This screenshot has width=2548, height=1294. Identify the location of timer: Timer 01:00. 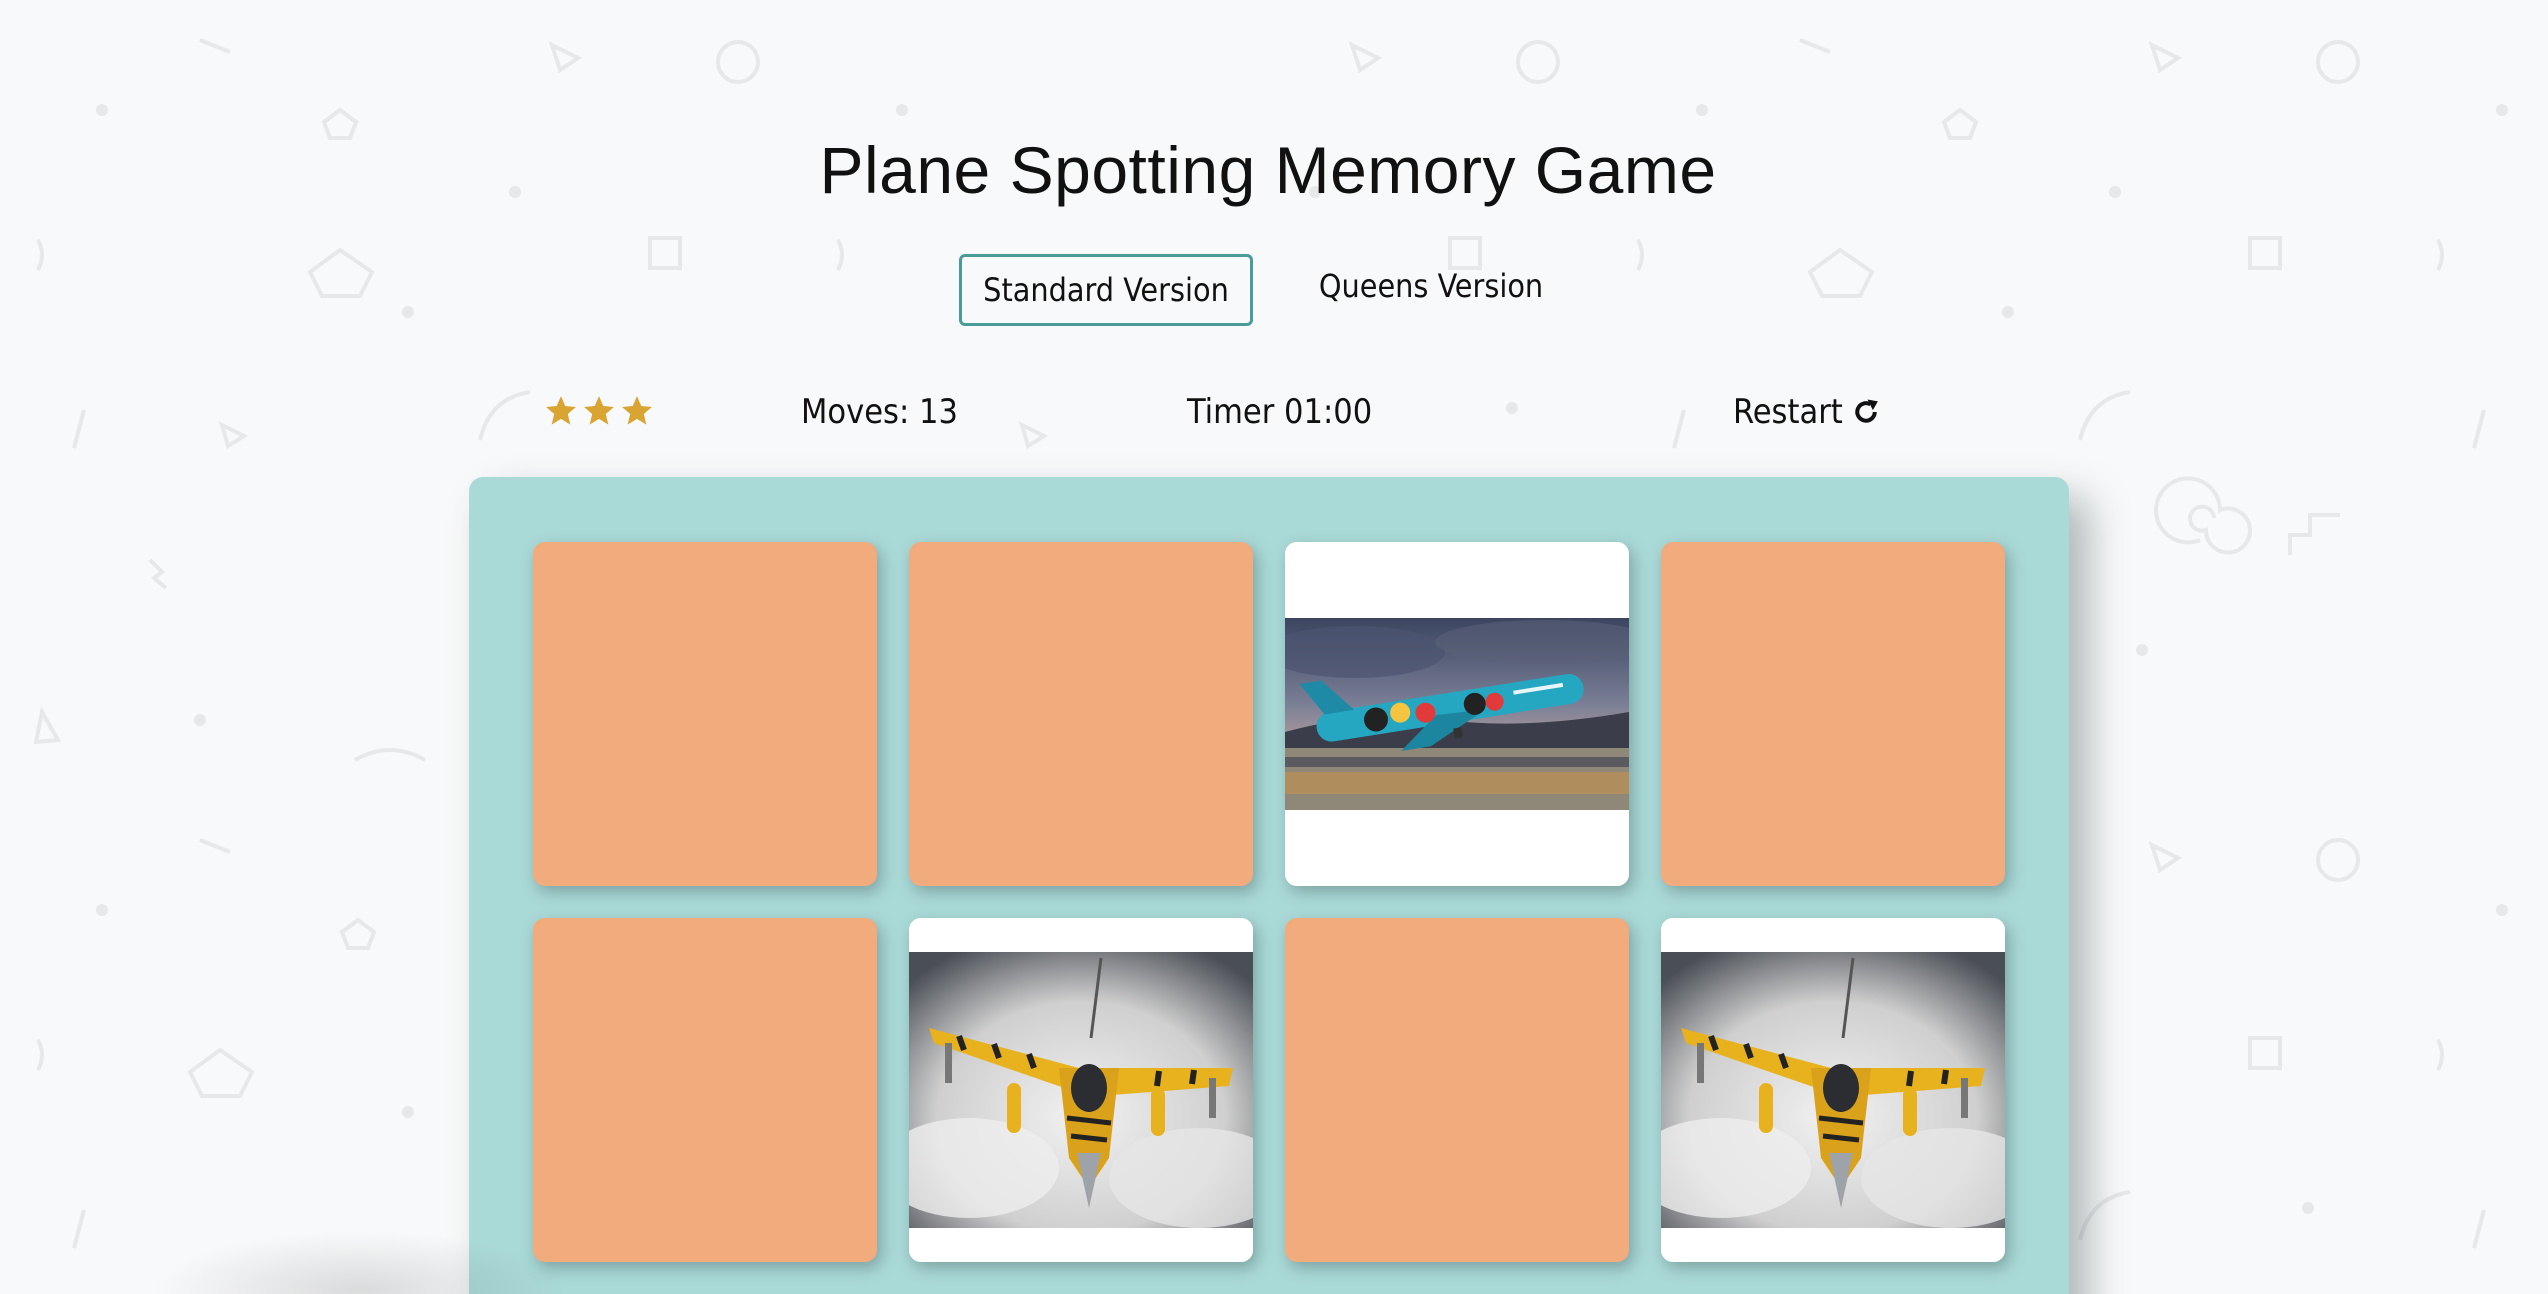
(1280, 412).